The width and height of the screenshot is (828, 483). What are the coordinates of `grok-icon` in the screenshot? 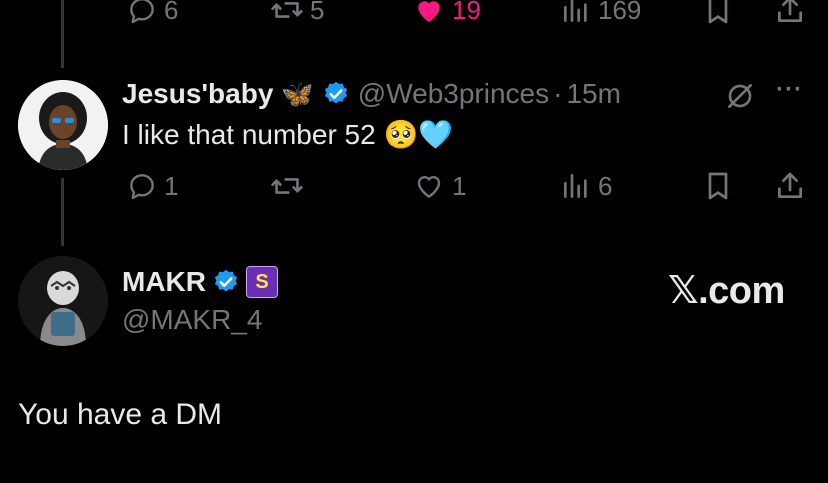 It's located at (740, 98).